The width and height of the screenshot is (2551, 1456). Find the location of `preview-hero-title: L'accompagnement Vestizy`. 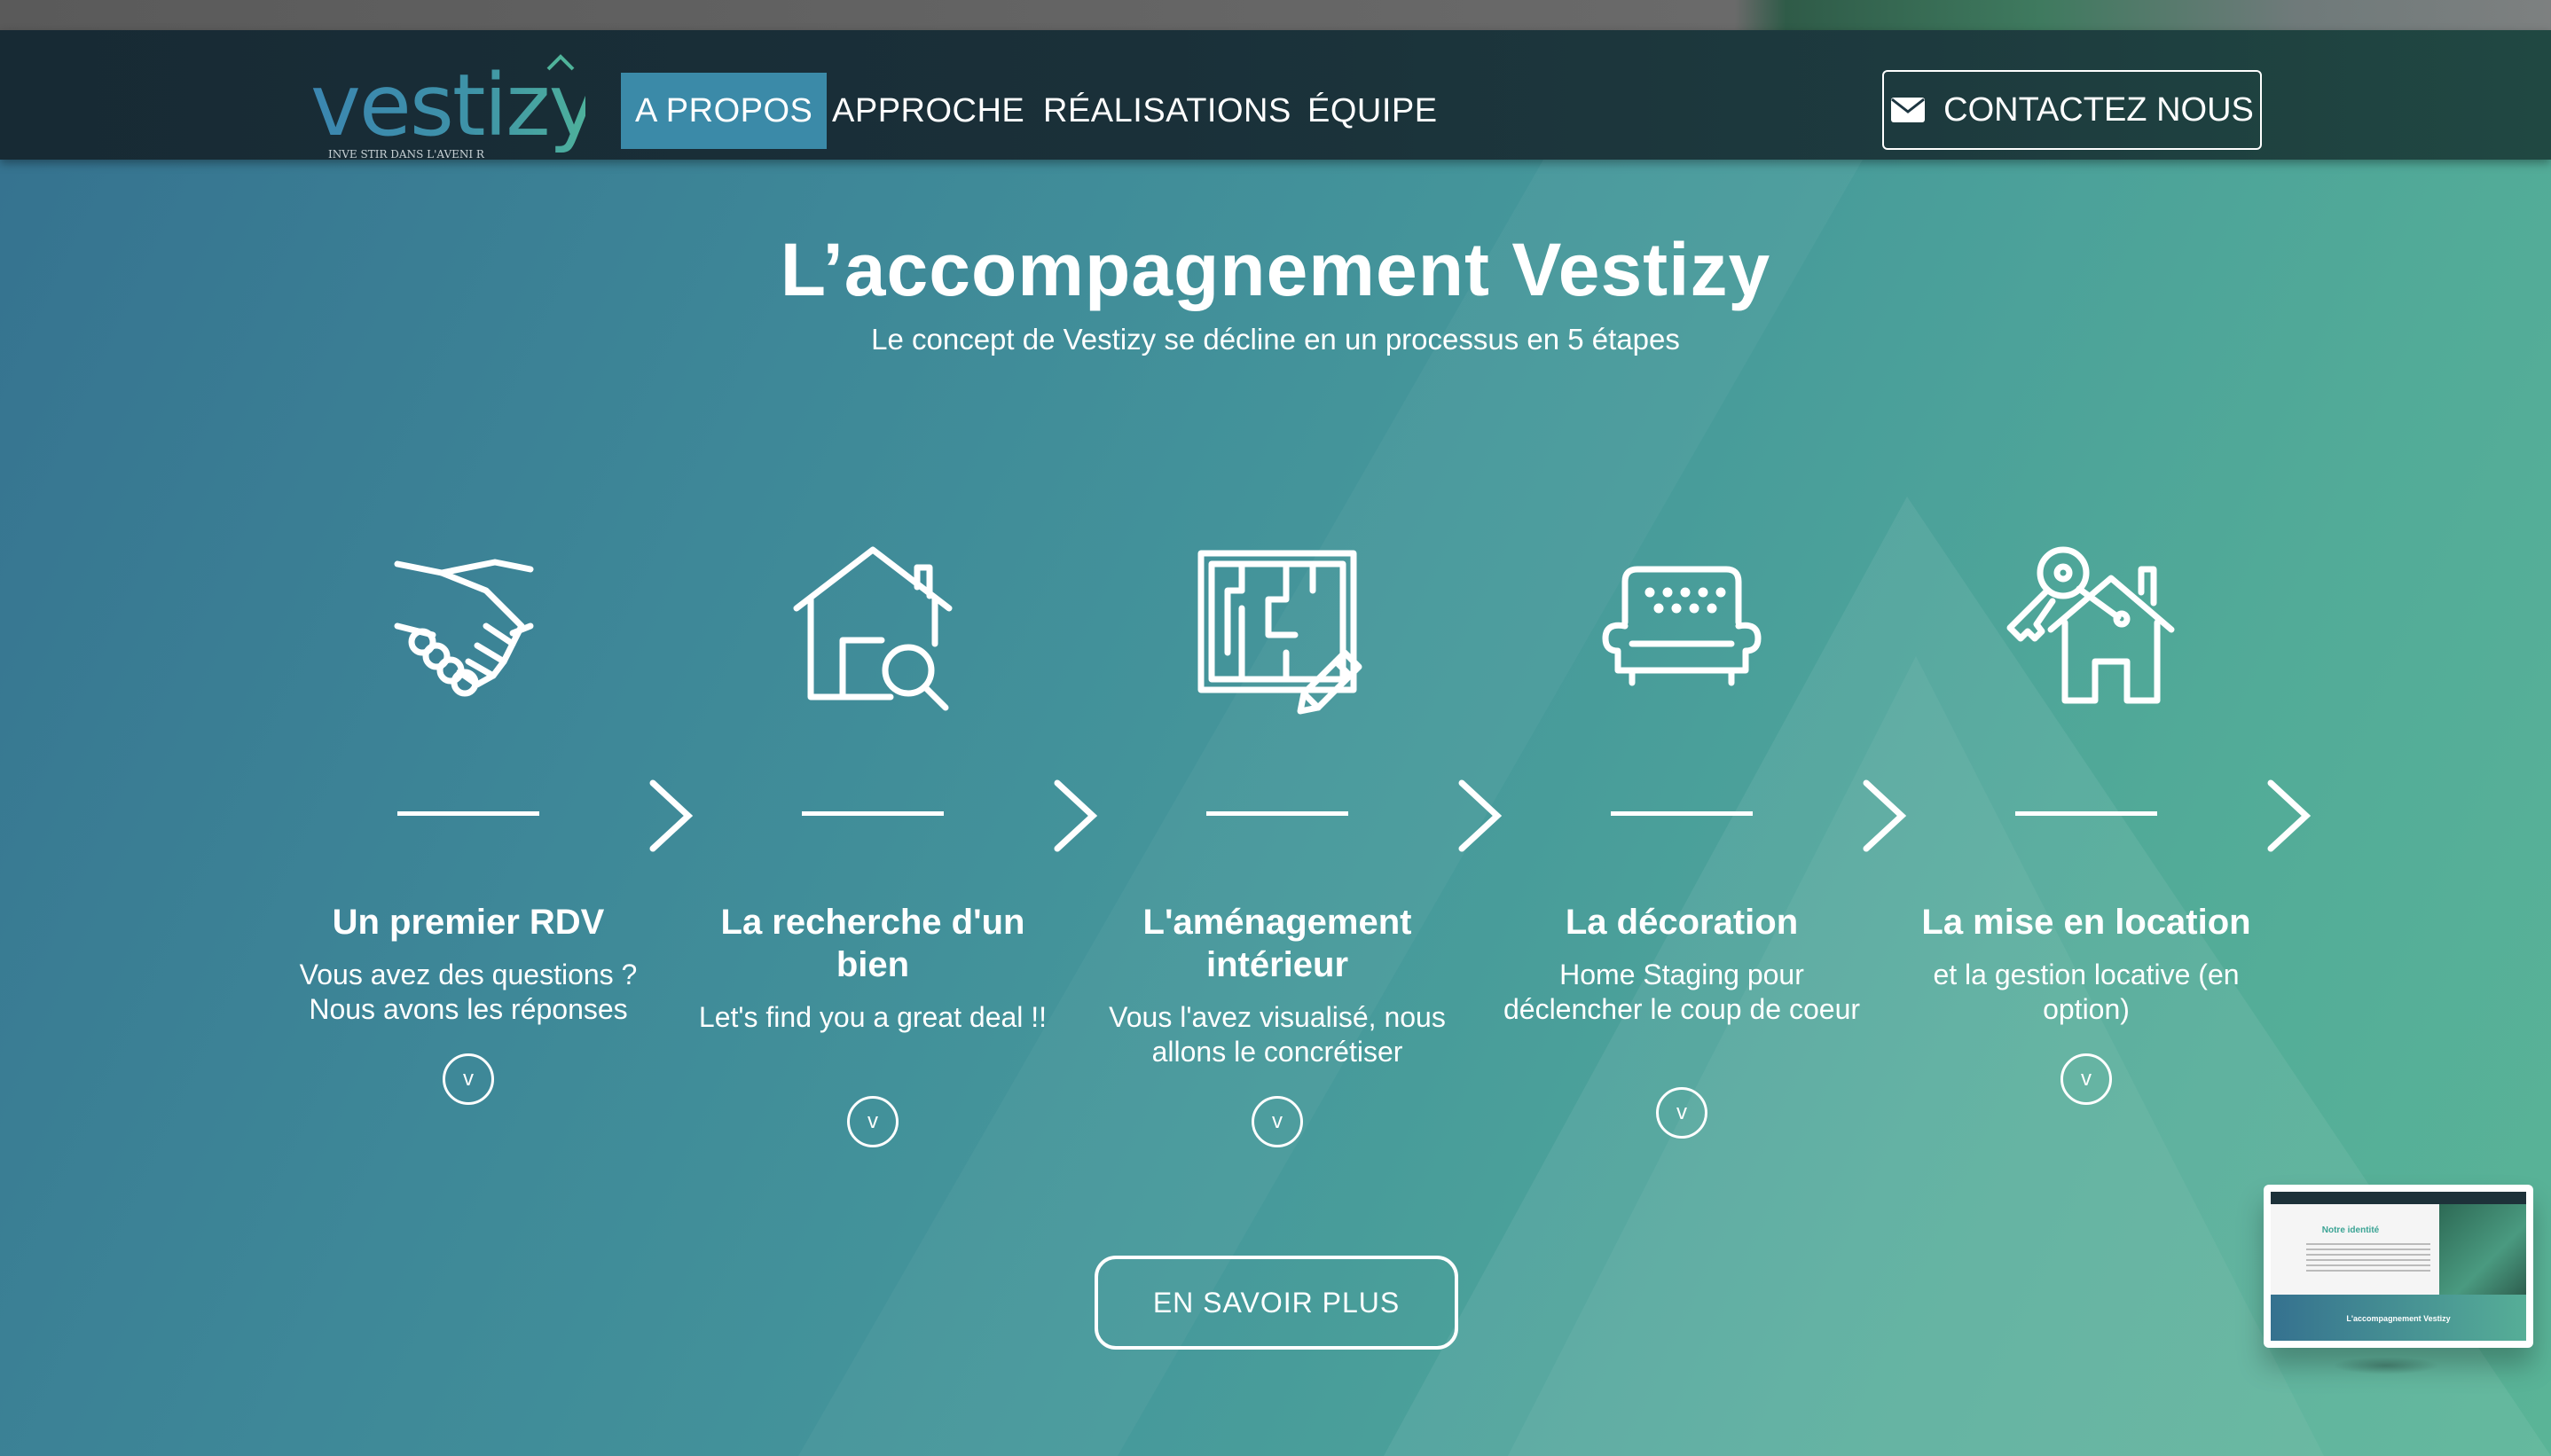

preview-hero-title: L'accompagnement Vestizy is located at coordinates (2398, 1318).